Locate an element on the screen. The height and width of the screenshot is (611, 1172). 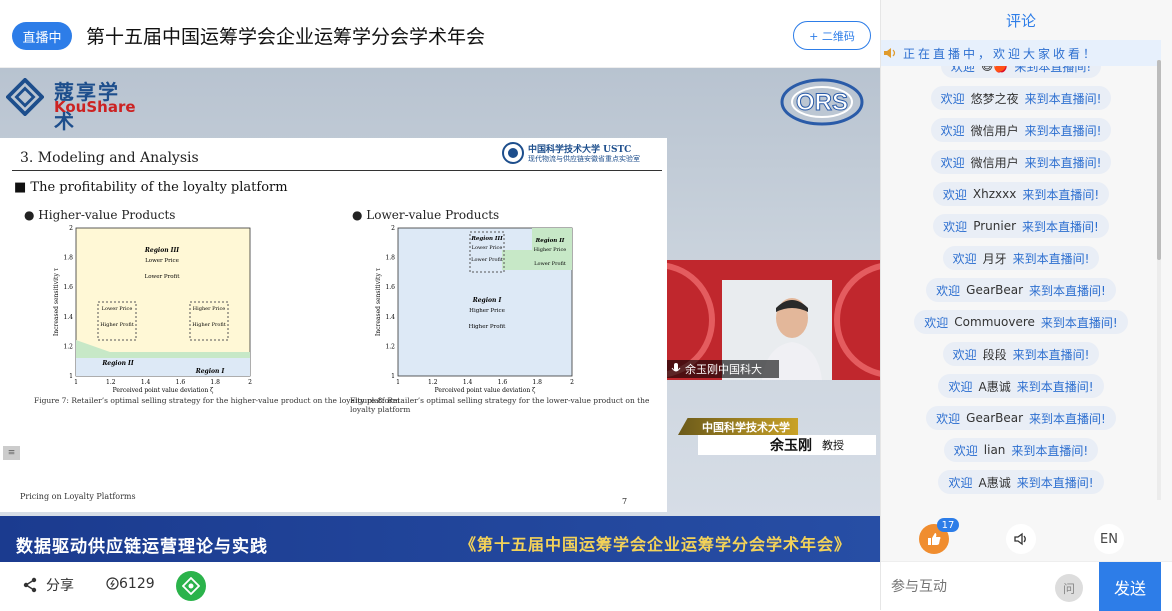
x-tick-label: 2 is located at coordinates (572, 382).